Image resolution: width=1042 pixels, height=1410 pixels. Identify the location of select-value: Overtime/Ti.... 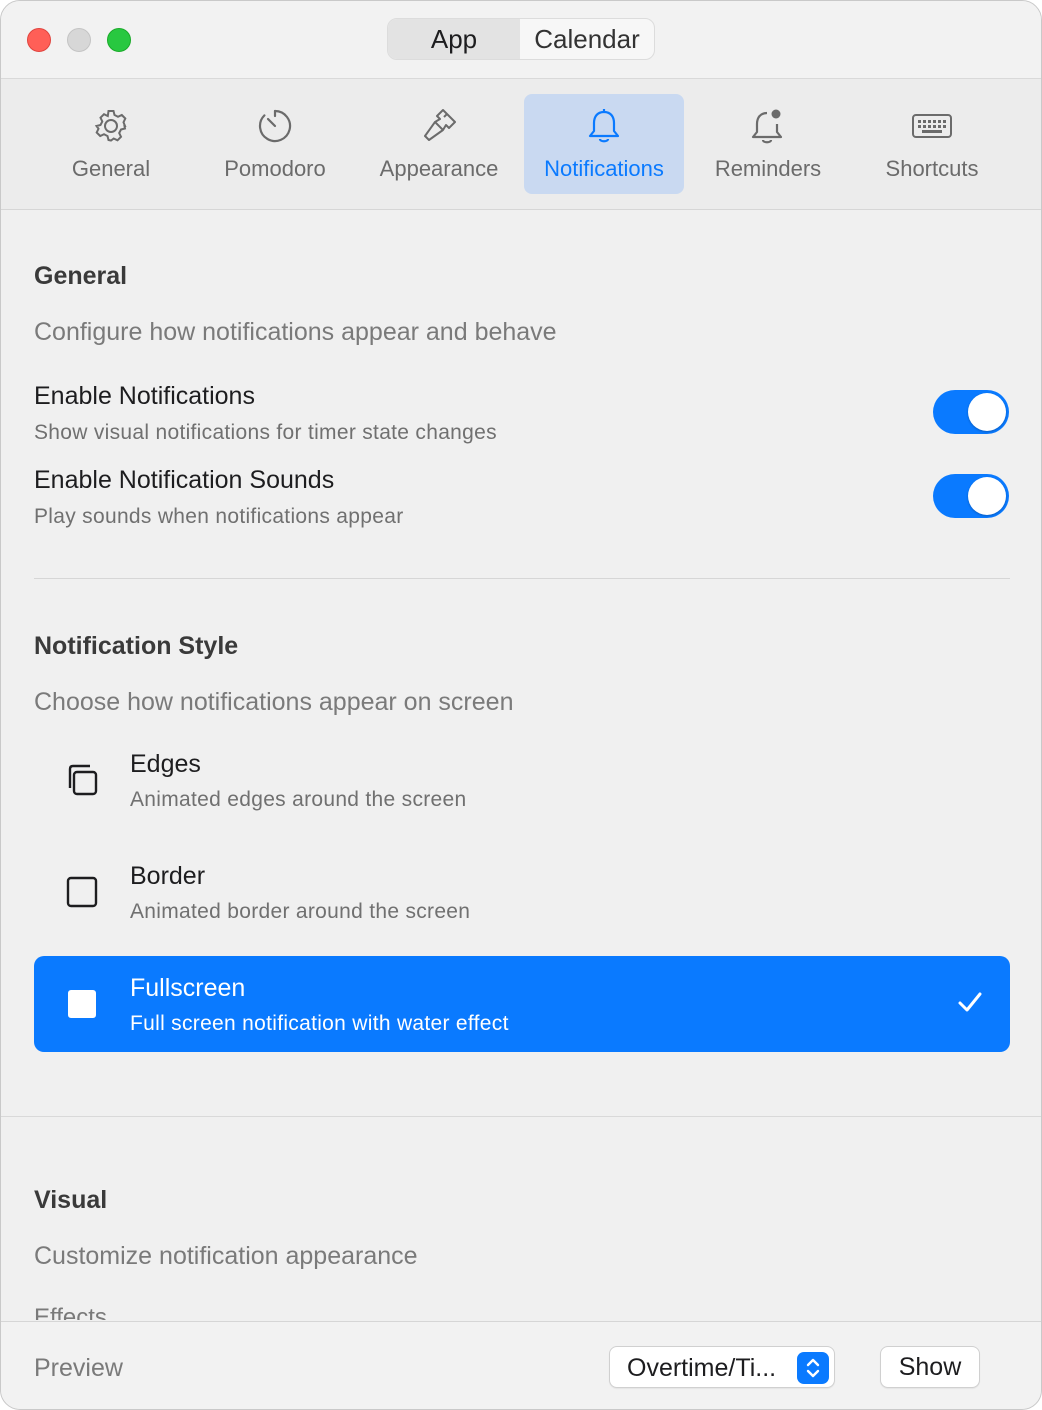
(702, 1368).